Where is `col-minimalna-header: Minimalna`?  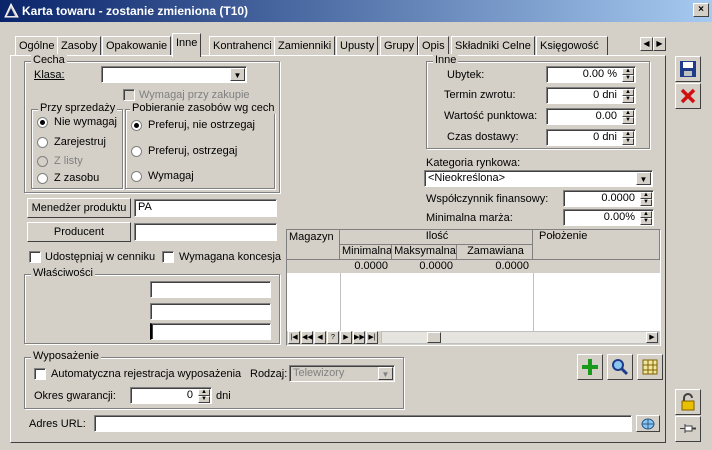
col-minimalna-header: Minimalna is located at coordinates (366, 252).